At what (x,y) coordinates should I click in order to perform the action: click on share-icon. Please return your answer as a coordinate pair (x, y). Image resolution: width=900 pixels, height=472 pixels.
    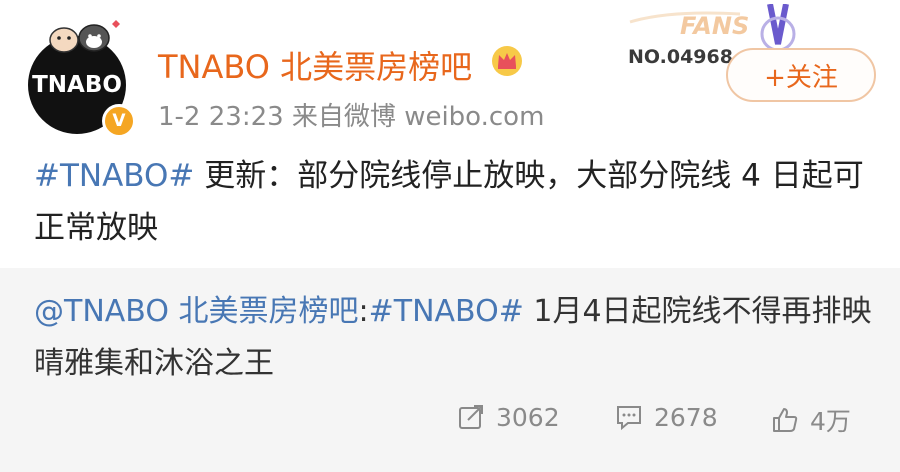
    Looking at the image, I should click on (471, 417).